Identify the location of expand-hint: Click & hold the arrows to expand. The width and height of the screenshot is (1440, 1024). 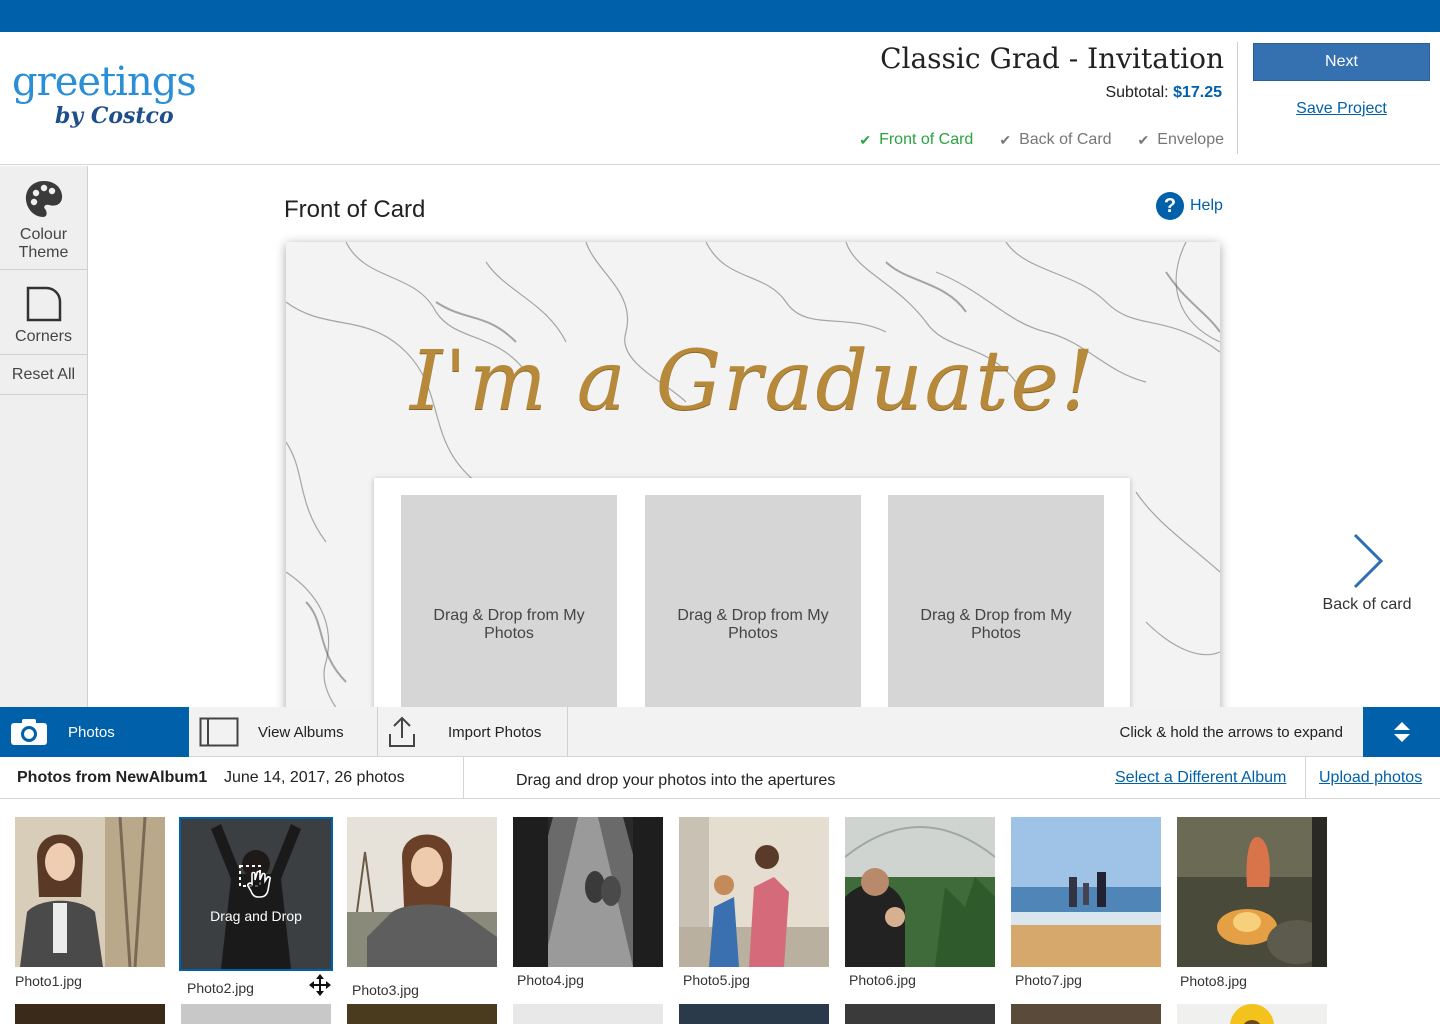
(1231, 732).